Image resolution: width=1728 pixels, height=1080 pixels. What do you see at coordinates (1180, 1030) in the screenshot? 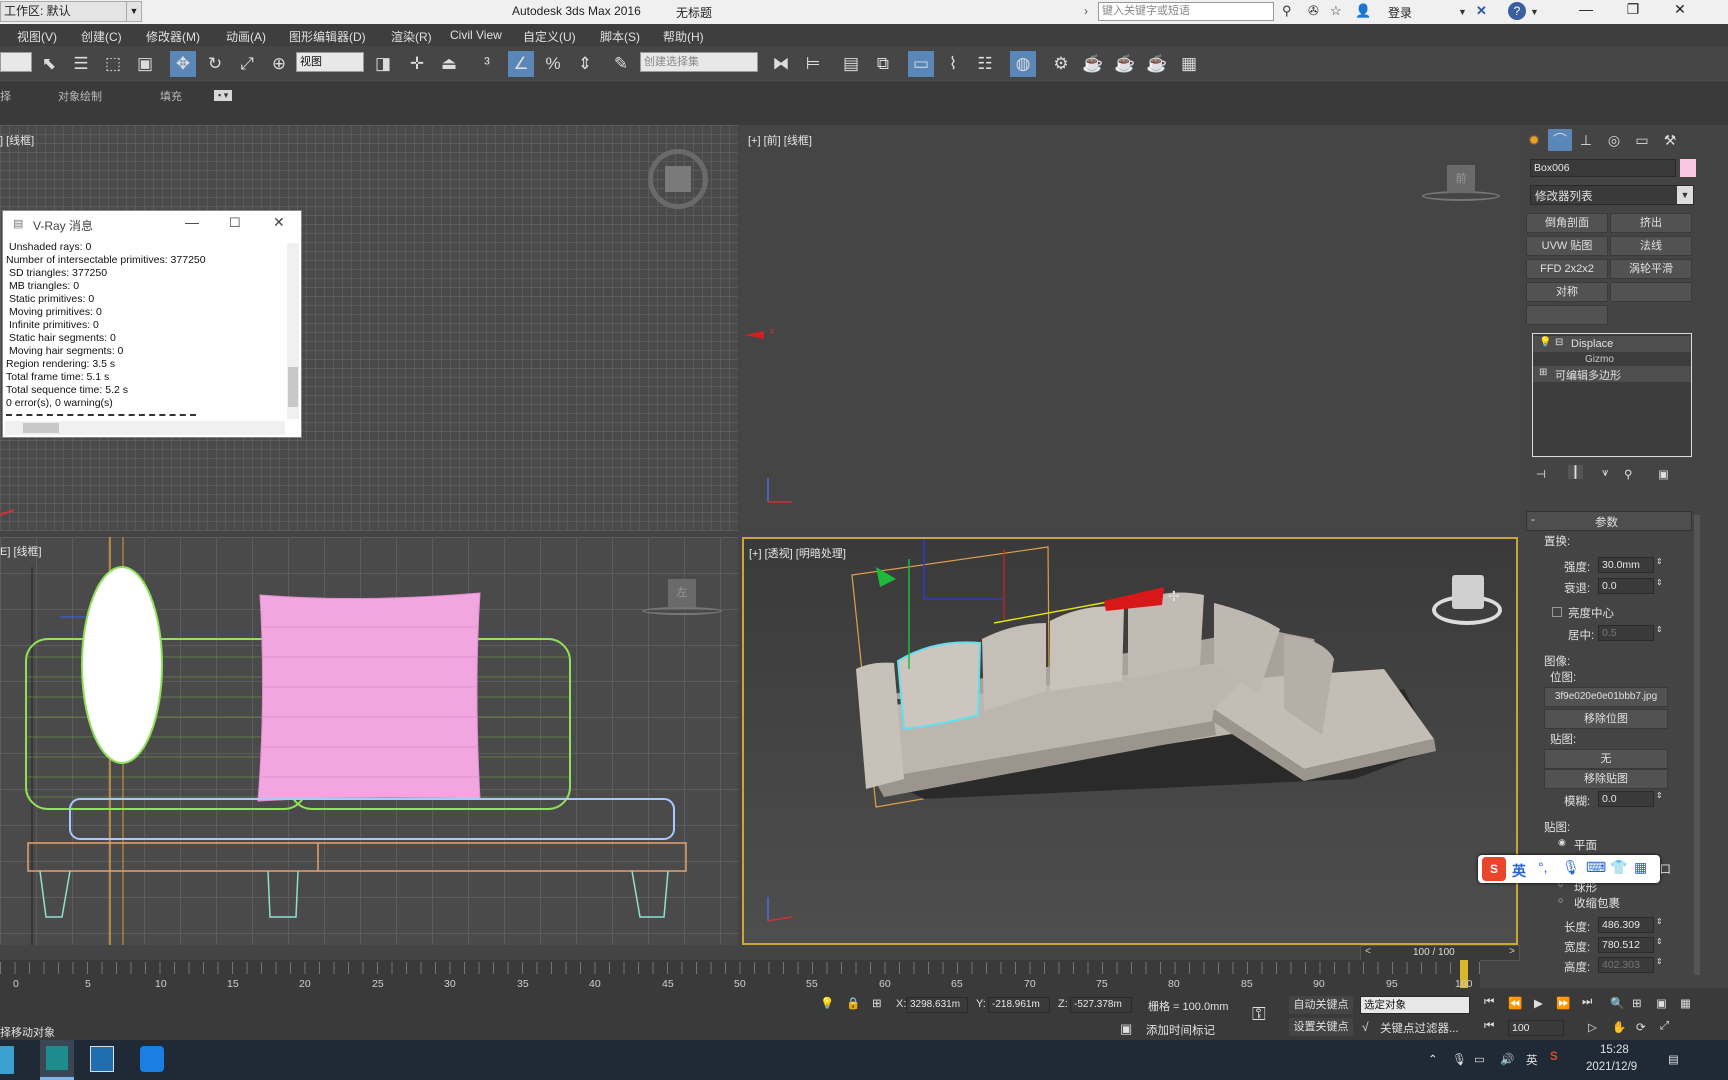
I see `add-time-tag: 添加时间标记` at bounding box center [1180, 1030].